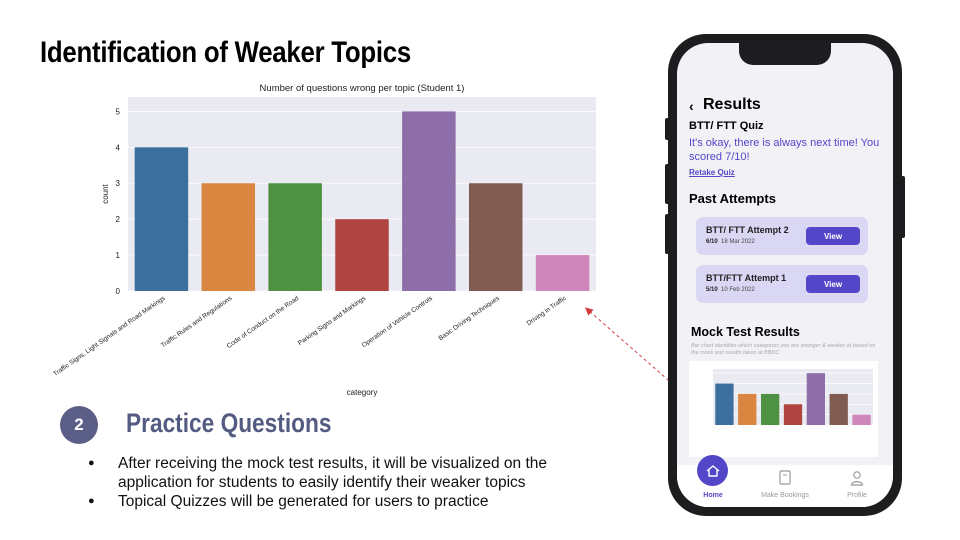  I want to click on attempt-meta: 6/10 18 Mar 2022, so click(730, 242).